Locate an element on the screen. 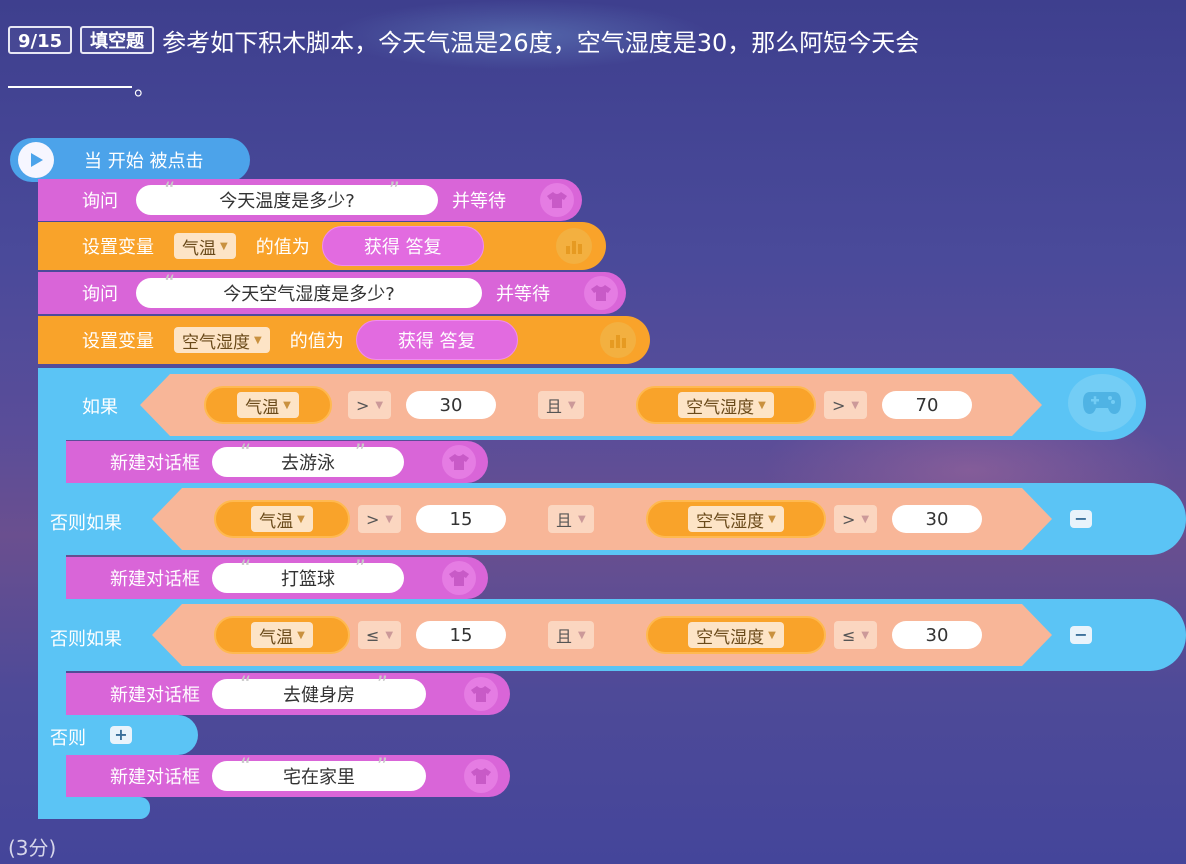  say-text-input-4: “ 宅在家里 ” is located at coordinates (319, 773).